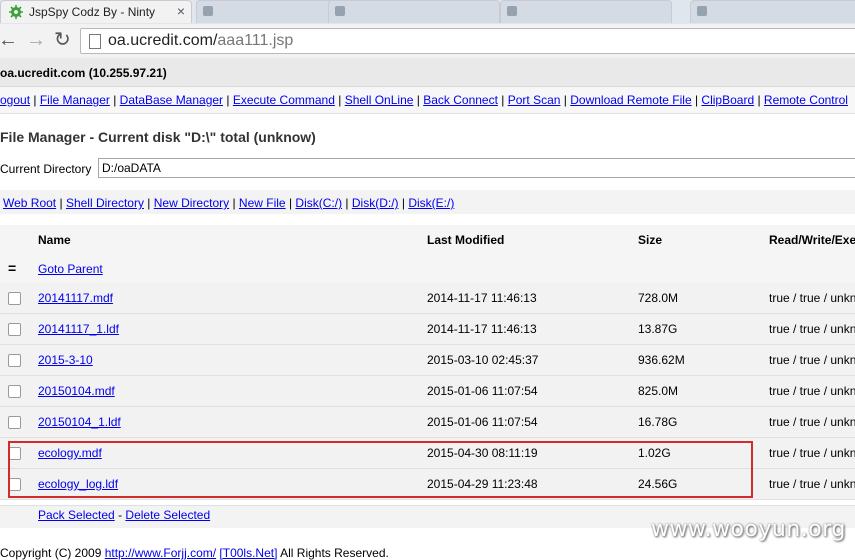 This screenshot has height=560, width=855. Describe the element at coordinates (65, 360) in the screenshot. I see `file-name-link: 2015-3-10` at that location.